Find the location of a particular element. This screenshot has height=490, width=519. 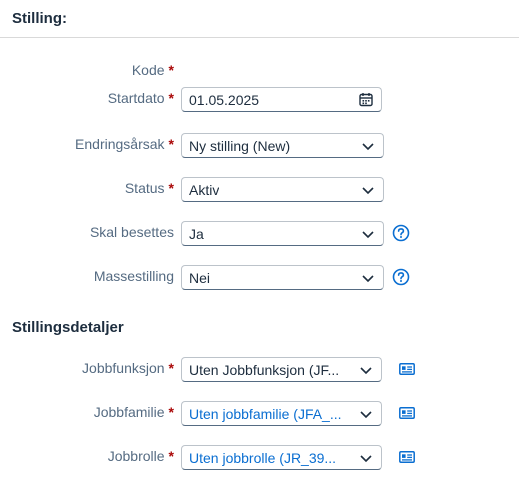

massestilling-select: Nei is located at coordinates (282, 277).